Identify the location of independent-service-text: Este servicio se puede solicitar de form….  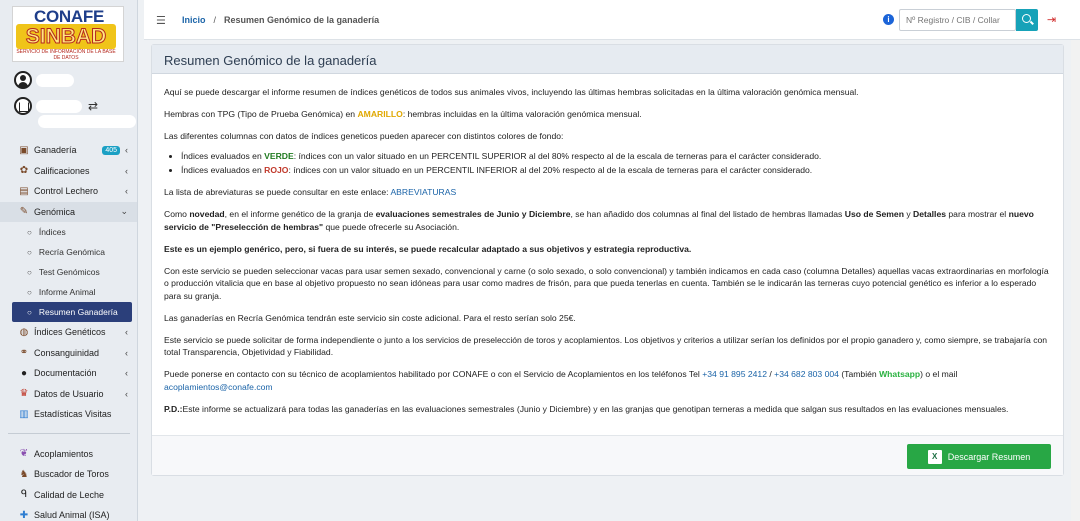
(606, 346).